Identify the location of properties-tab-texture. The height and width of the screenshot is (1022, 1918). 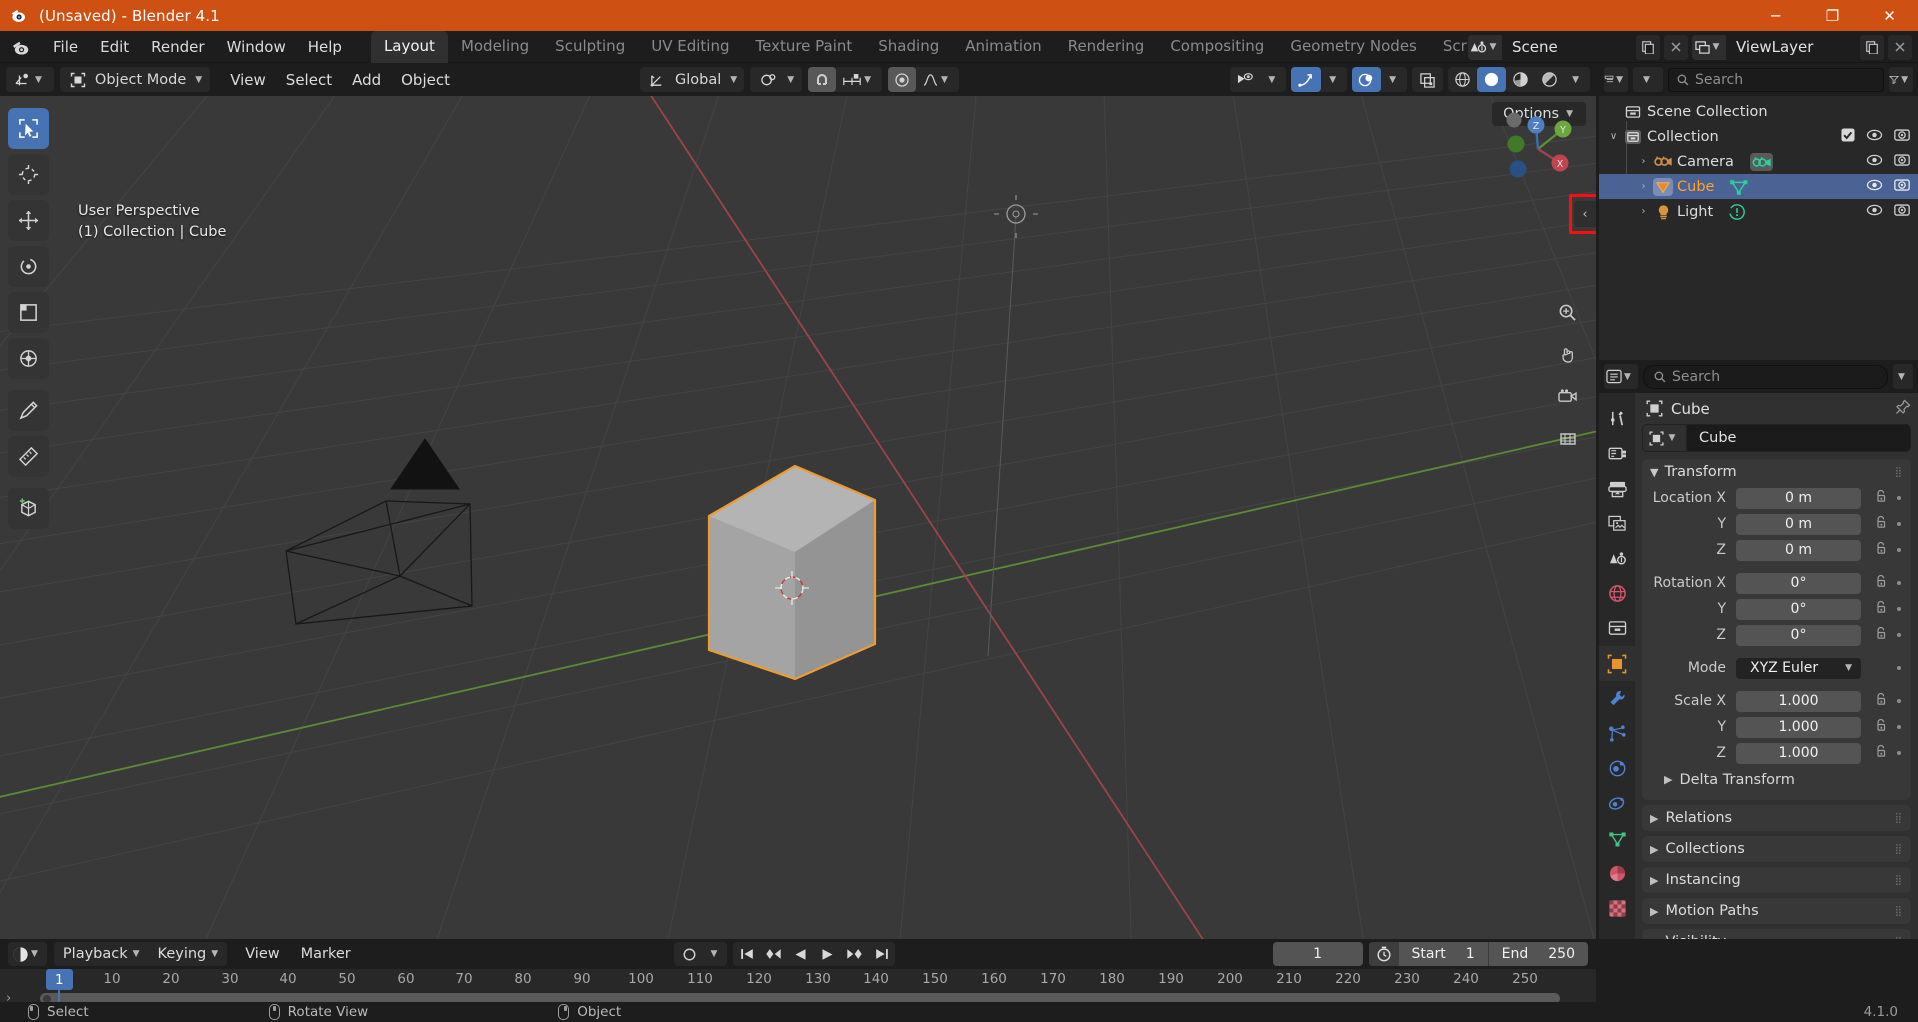
(1617, 908).